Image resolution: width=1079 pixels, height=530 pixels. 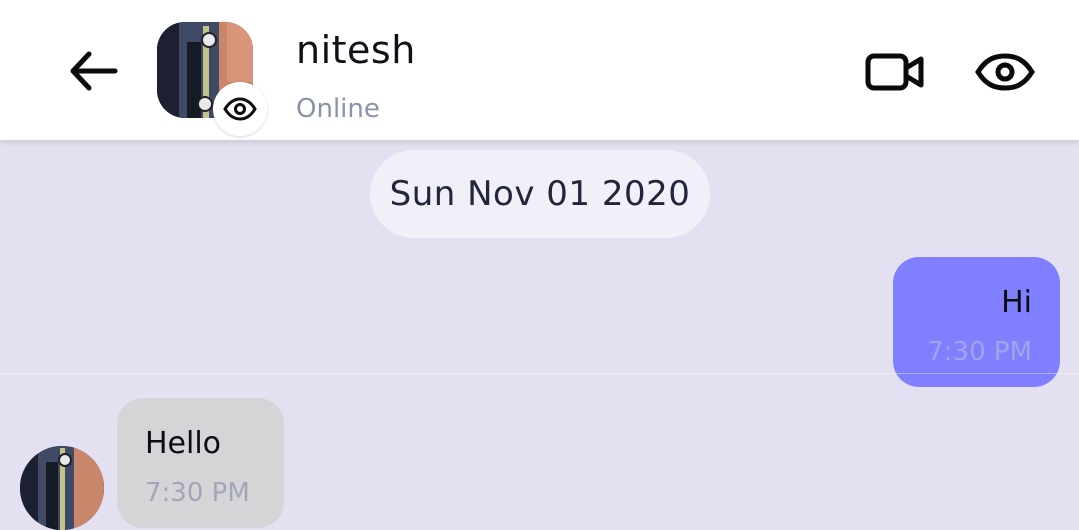 I want to click on view-button, so click(x=1005, y=72).